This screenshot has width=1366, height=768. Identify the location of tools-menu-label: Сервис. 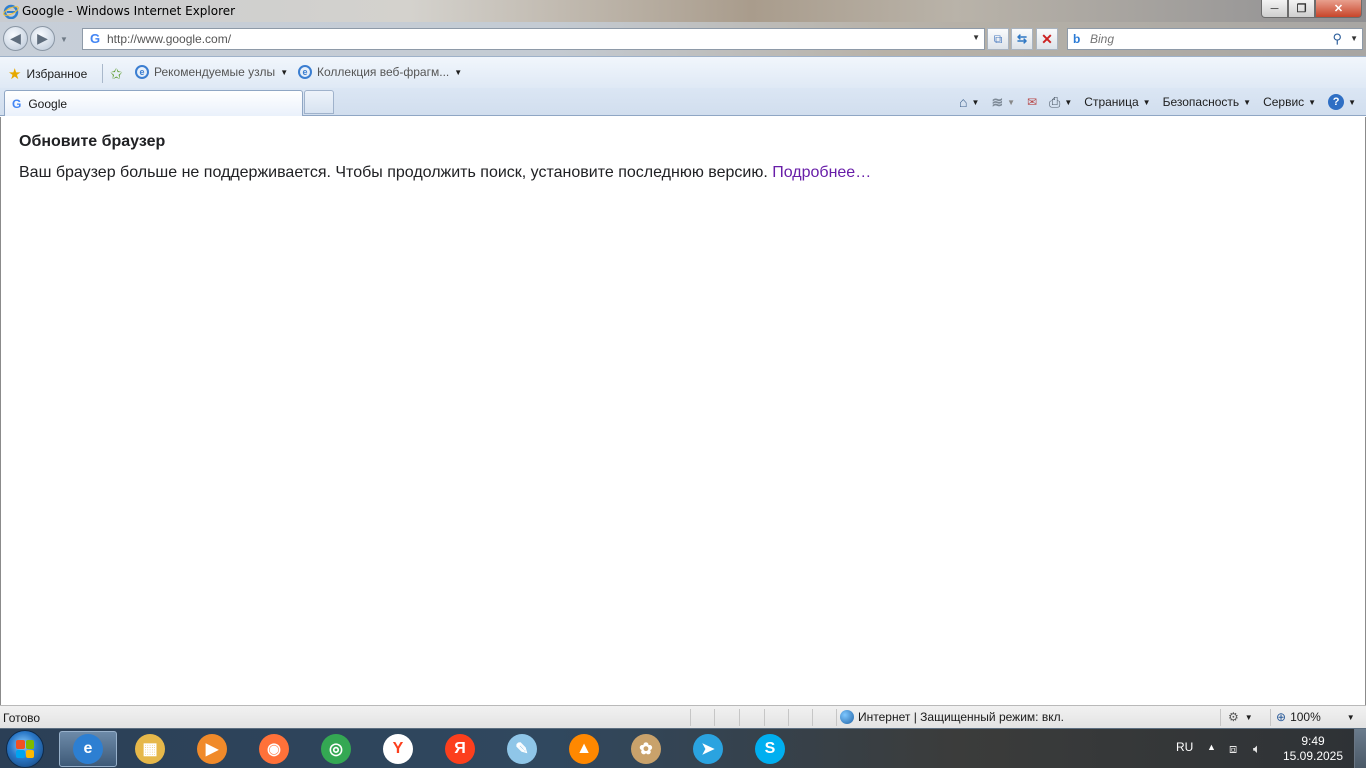
(1284, 102).